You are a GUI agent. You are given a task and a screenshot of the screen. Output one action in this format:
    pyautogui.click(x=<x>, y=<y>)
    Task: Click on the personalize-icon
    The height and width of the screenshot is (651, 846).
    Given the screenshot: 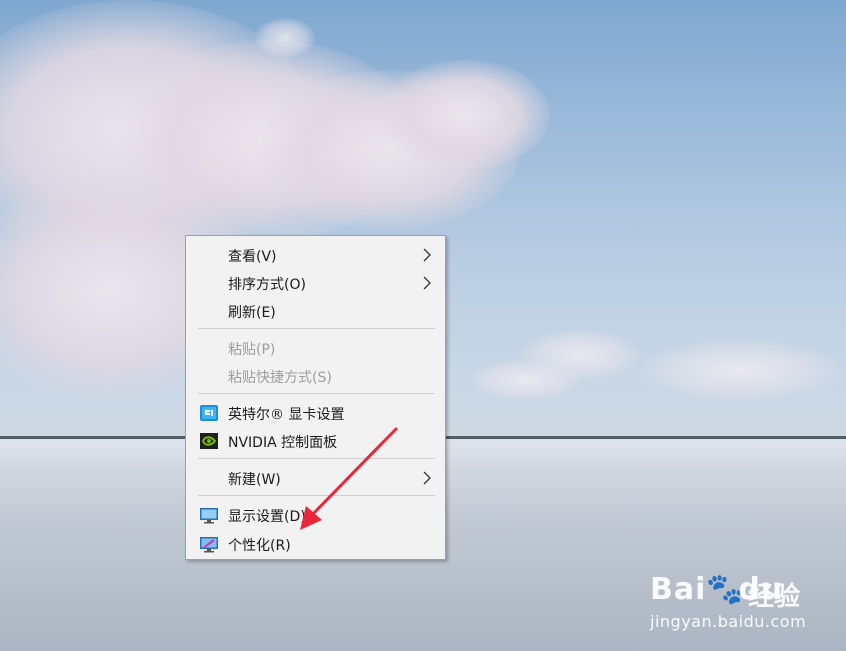 What is the action you would take?
    pyautogui.click(x=209, y=545)
    